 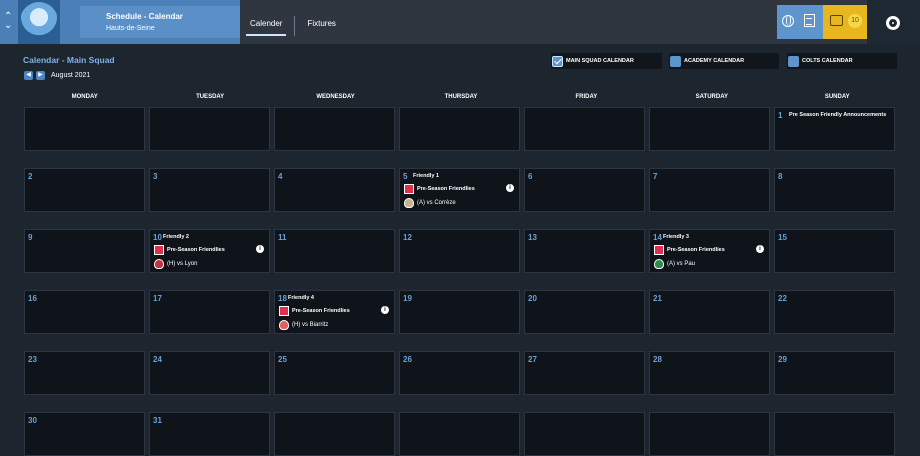 I want to click on day-number: 24, so click(x=157, y=359).